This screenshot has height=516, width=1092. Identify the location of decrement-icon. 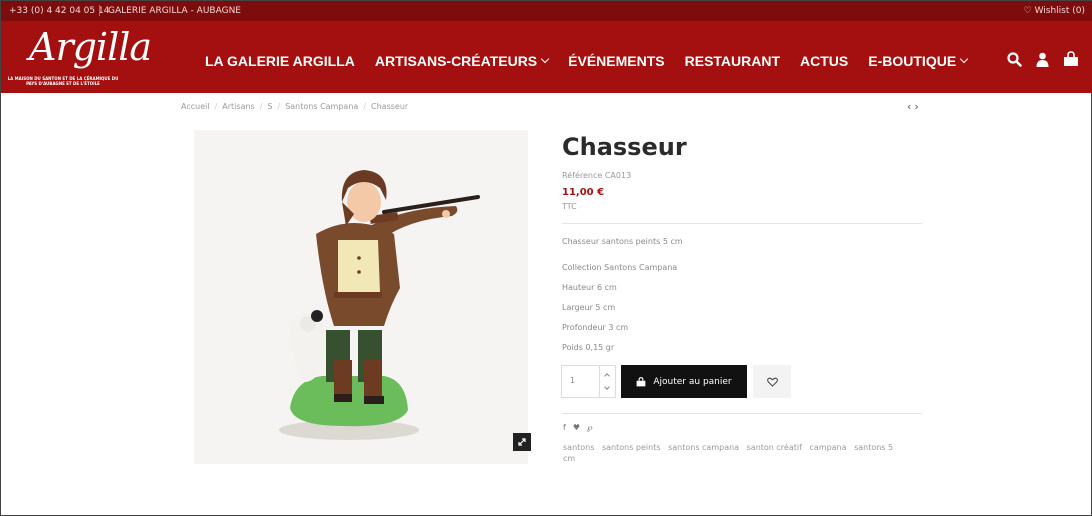
(607, 387).